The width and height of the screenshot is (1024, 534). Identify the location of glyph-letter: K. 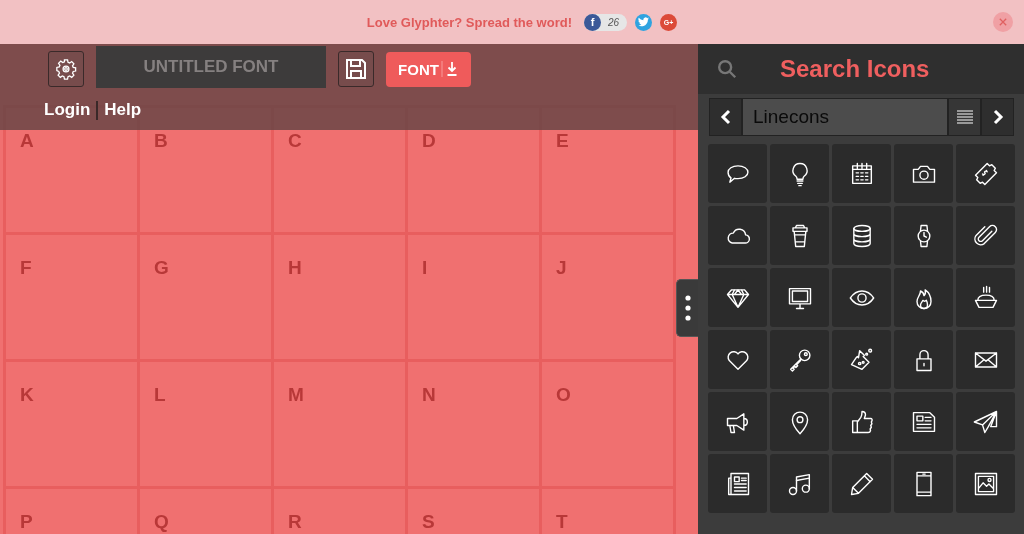
(27, 394).